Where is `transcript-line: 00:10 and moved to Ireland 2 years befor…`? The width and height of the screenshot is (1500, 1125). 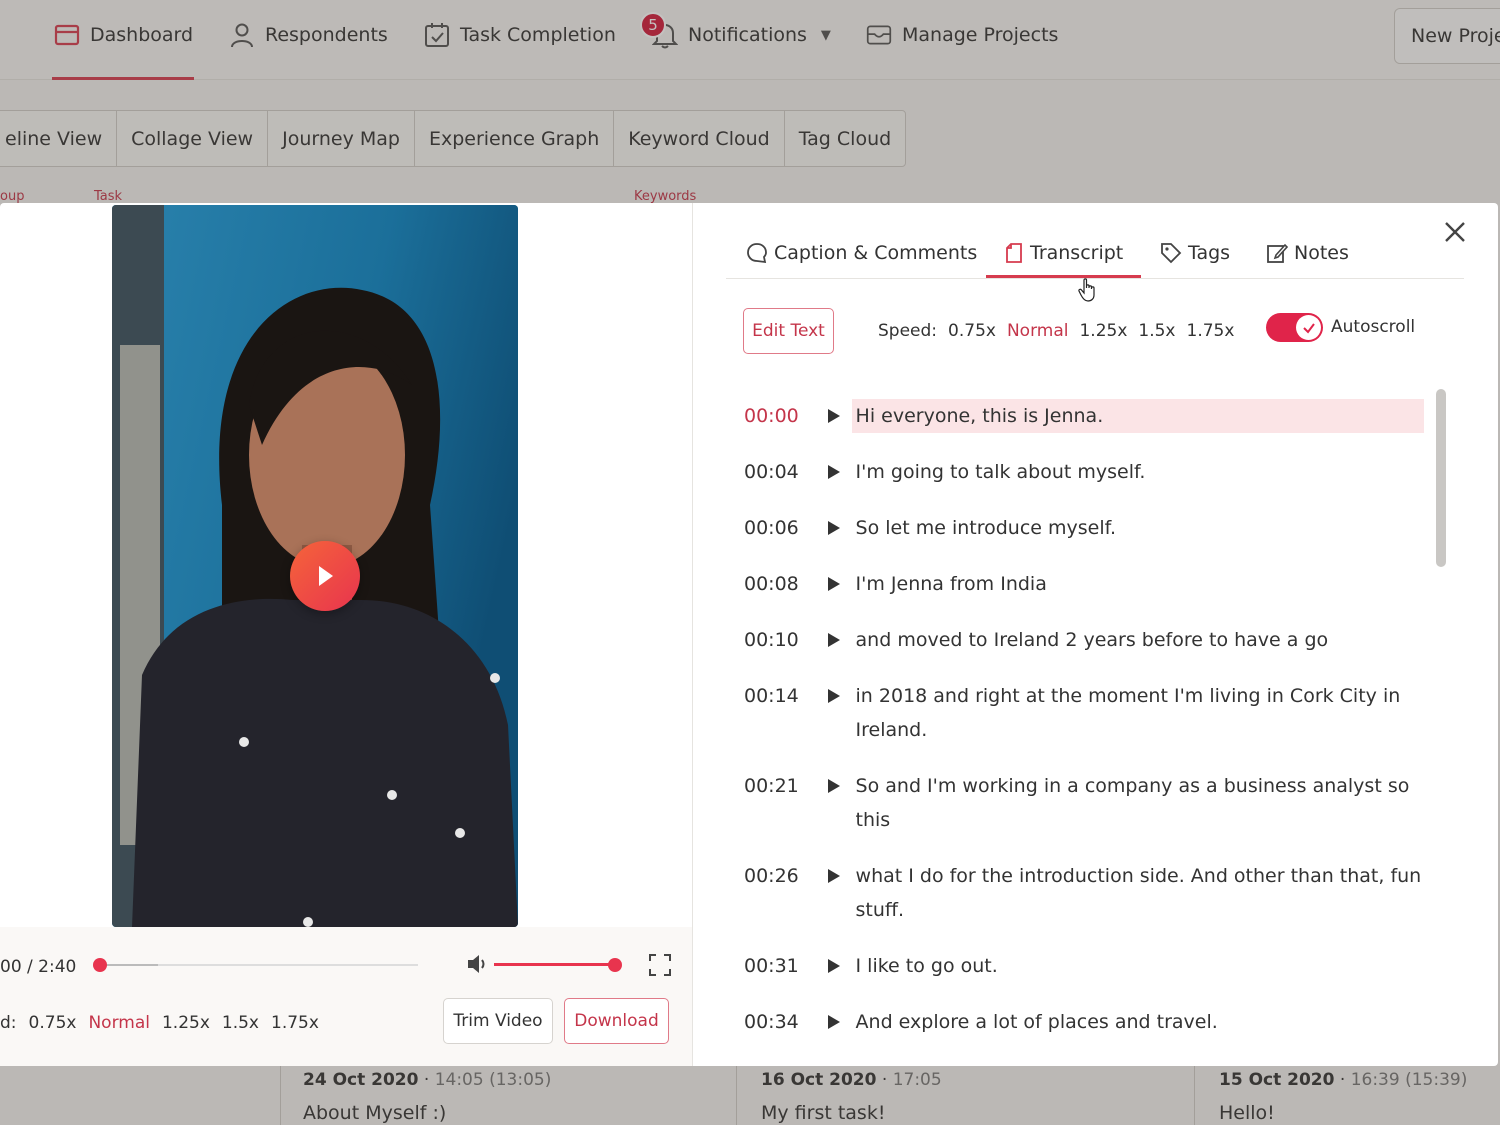
transcript-line: 00:10 and moved to Ireland 2 years befor… is located at coordinates (1084, 640).